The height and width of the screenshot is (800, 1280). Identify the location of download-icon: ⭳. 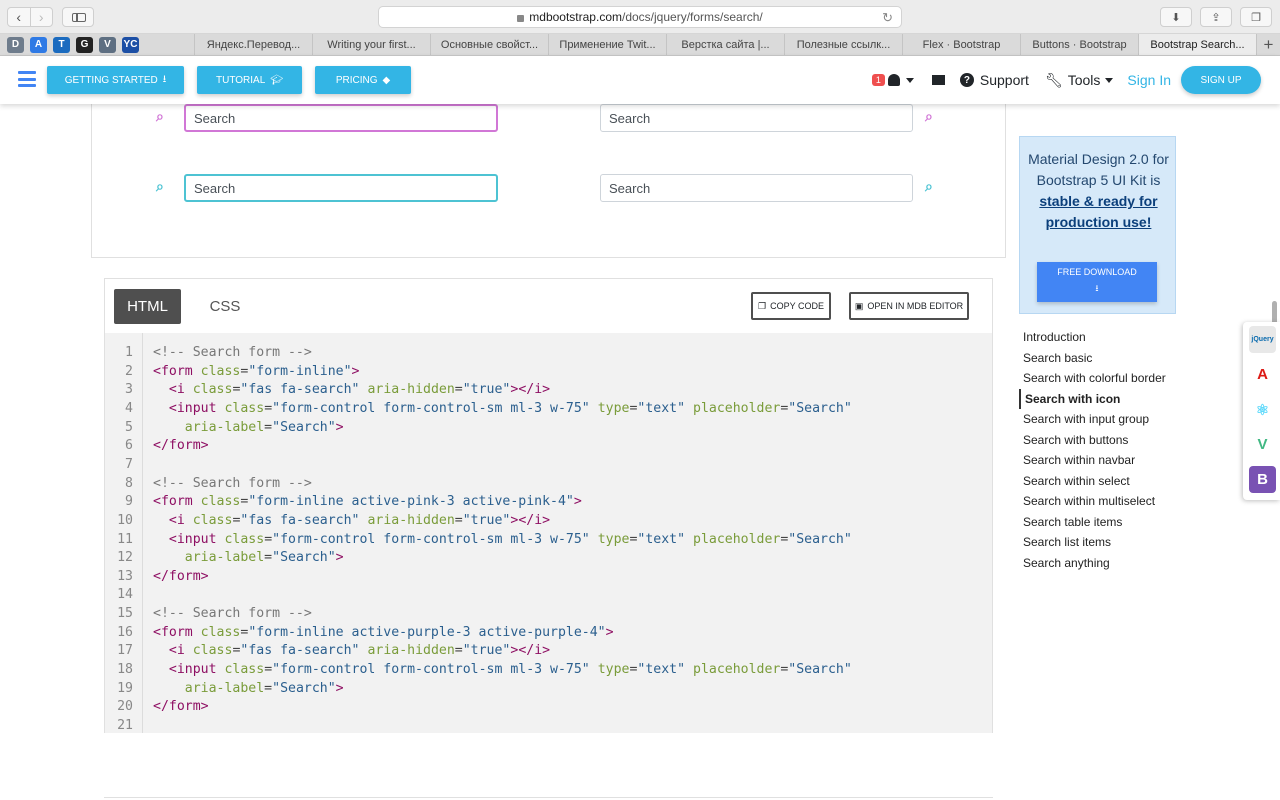
(164, 79).